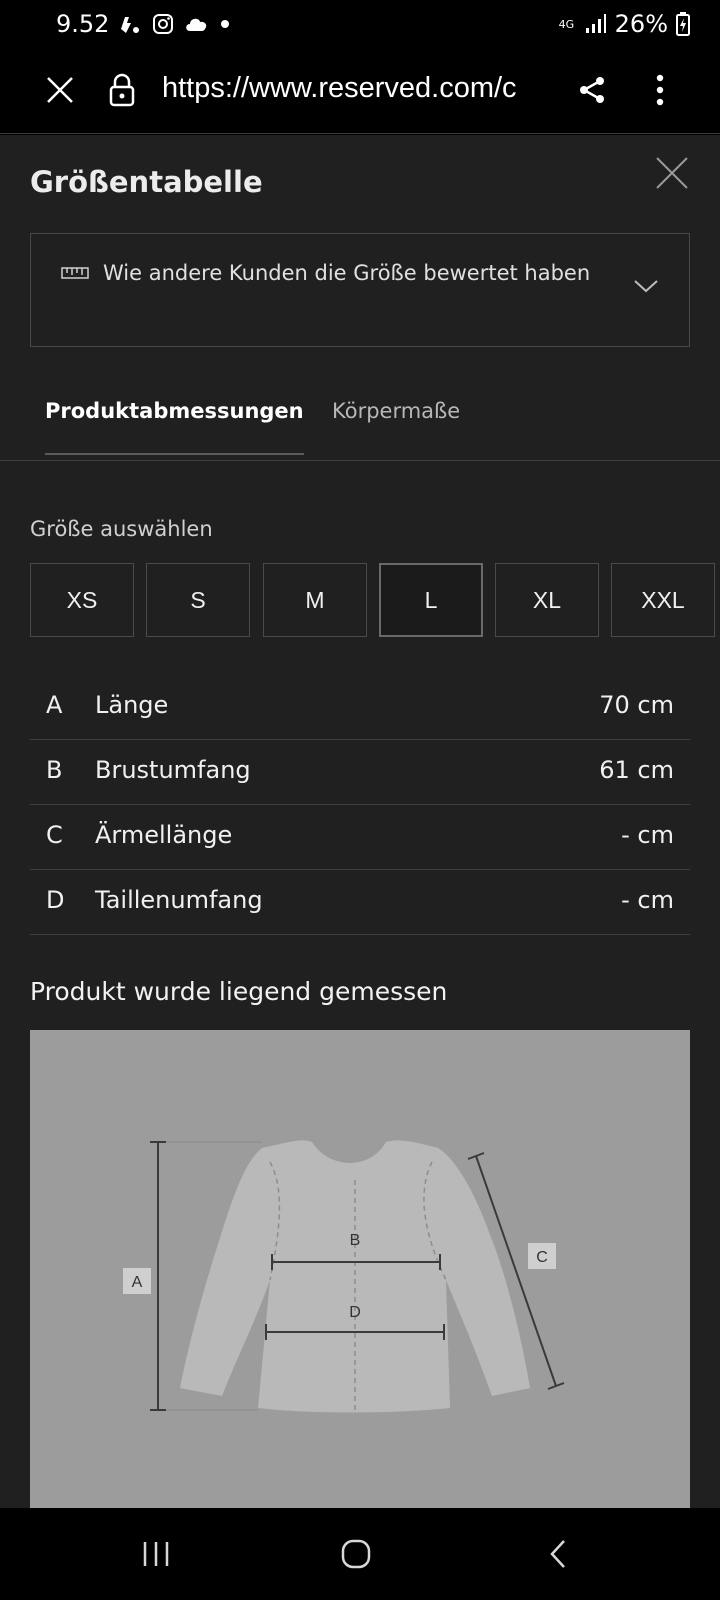 This screenshot has height=1600, width=720. I want to click on table-row: A Länge 70 cm, so click(360, 707).